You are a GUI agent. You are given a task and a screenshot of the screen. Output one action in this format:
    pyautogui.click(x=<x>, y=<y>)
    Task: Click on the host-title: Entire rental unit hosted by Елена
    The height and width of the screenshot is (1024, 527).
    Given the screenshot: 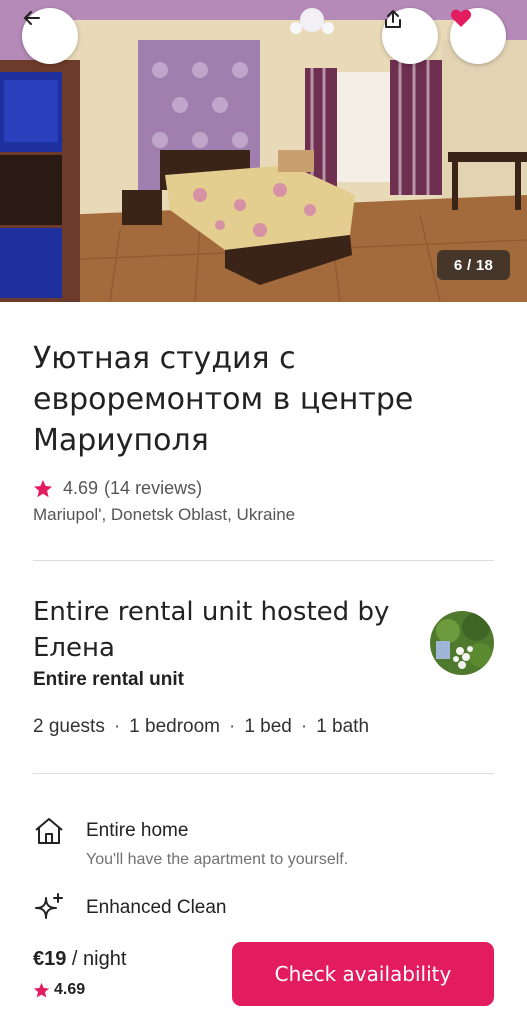 What is the action you would take?
    pyautogui.click(x=211, y=630)
    